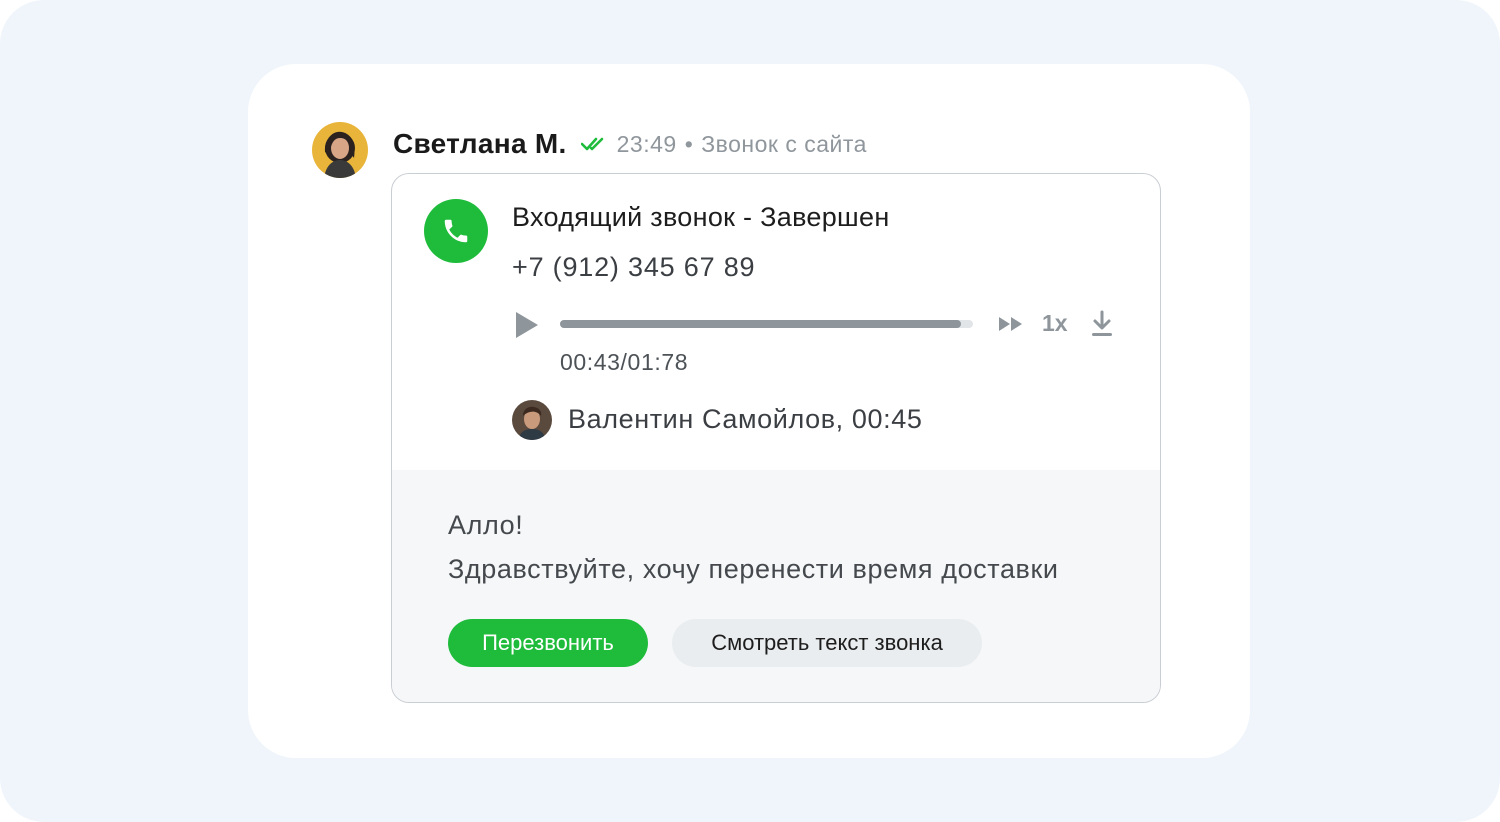 The width and height of the screenshot is (1500, 822). Describe the element at coordinates (1055, 323) in the screenshot. I see `playback-speed-button: 1x` at that location.